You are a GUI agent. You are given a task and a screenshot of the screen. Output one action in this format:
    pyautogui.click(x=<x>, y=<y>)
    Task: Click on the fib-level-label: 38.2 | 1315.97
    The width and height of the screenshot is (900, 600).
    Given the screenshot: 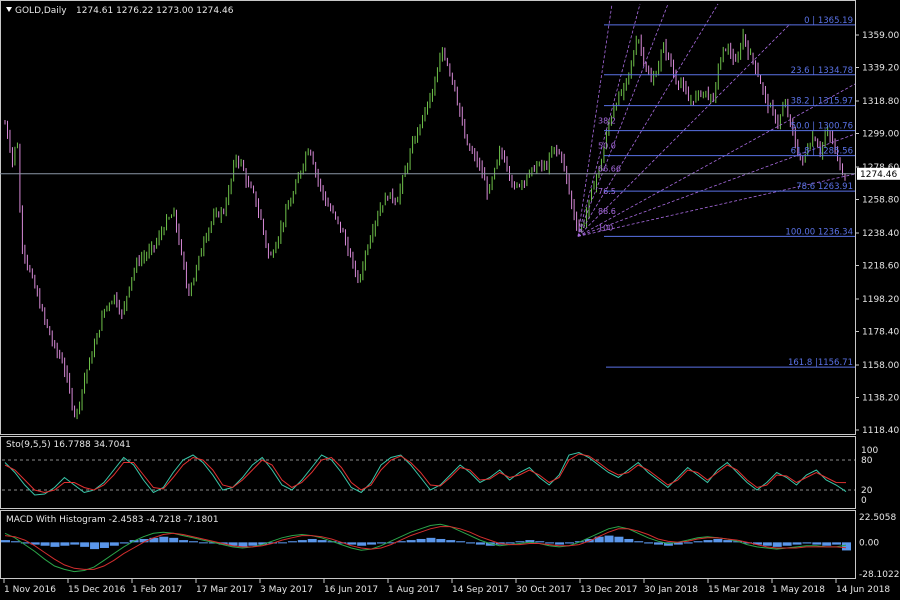 What is the action you would take?
    pyautogui.click(x=822, y=102)
    